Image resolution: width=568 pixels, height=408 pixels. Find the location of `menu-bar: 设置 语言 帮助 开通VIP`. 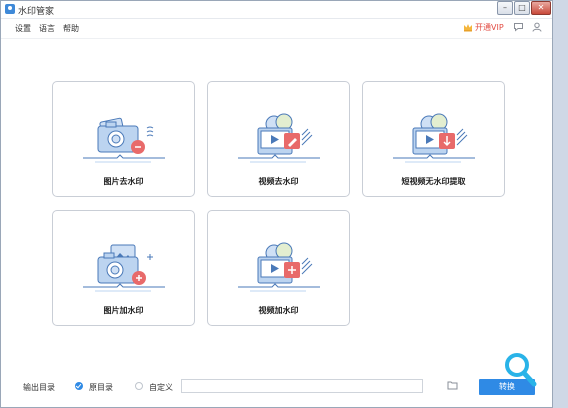

menu-bar: 设置 语言 帮助 开通VIP is located at coordinates (276, 28).